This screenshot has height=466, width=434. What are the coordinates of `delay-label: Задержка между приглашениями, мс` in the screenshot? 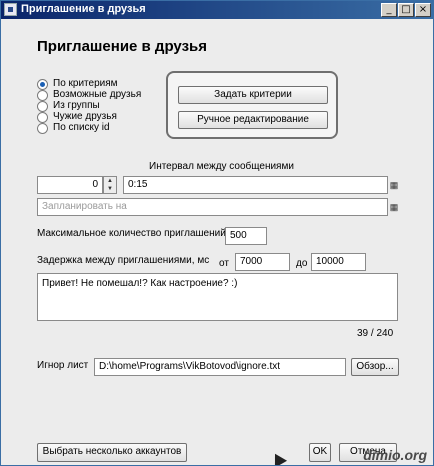 It's located at (123, 260).